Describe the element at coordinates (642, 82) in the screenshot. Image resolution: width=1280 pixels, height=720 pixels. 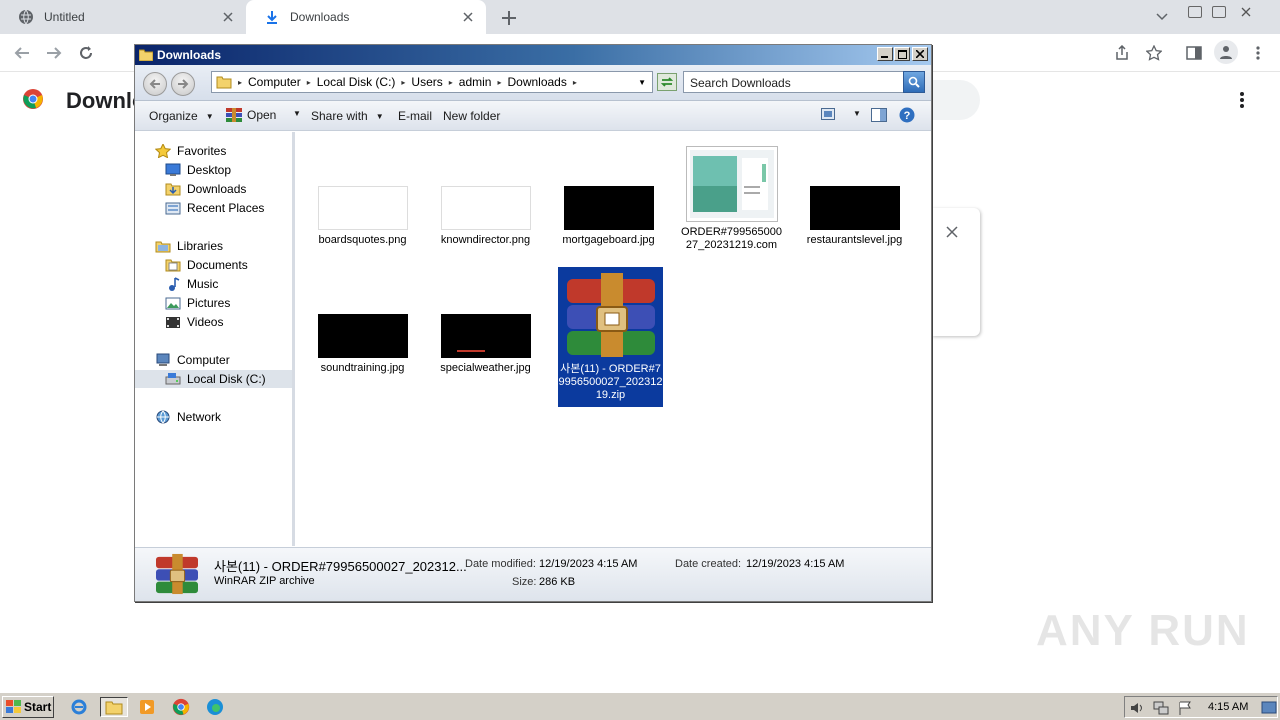
I see `chevron-down-icon: ▼` at that location.